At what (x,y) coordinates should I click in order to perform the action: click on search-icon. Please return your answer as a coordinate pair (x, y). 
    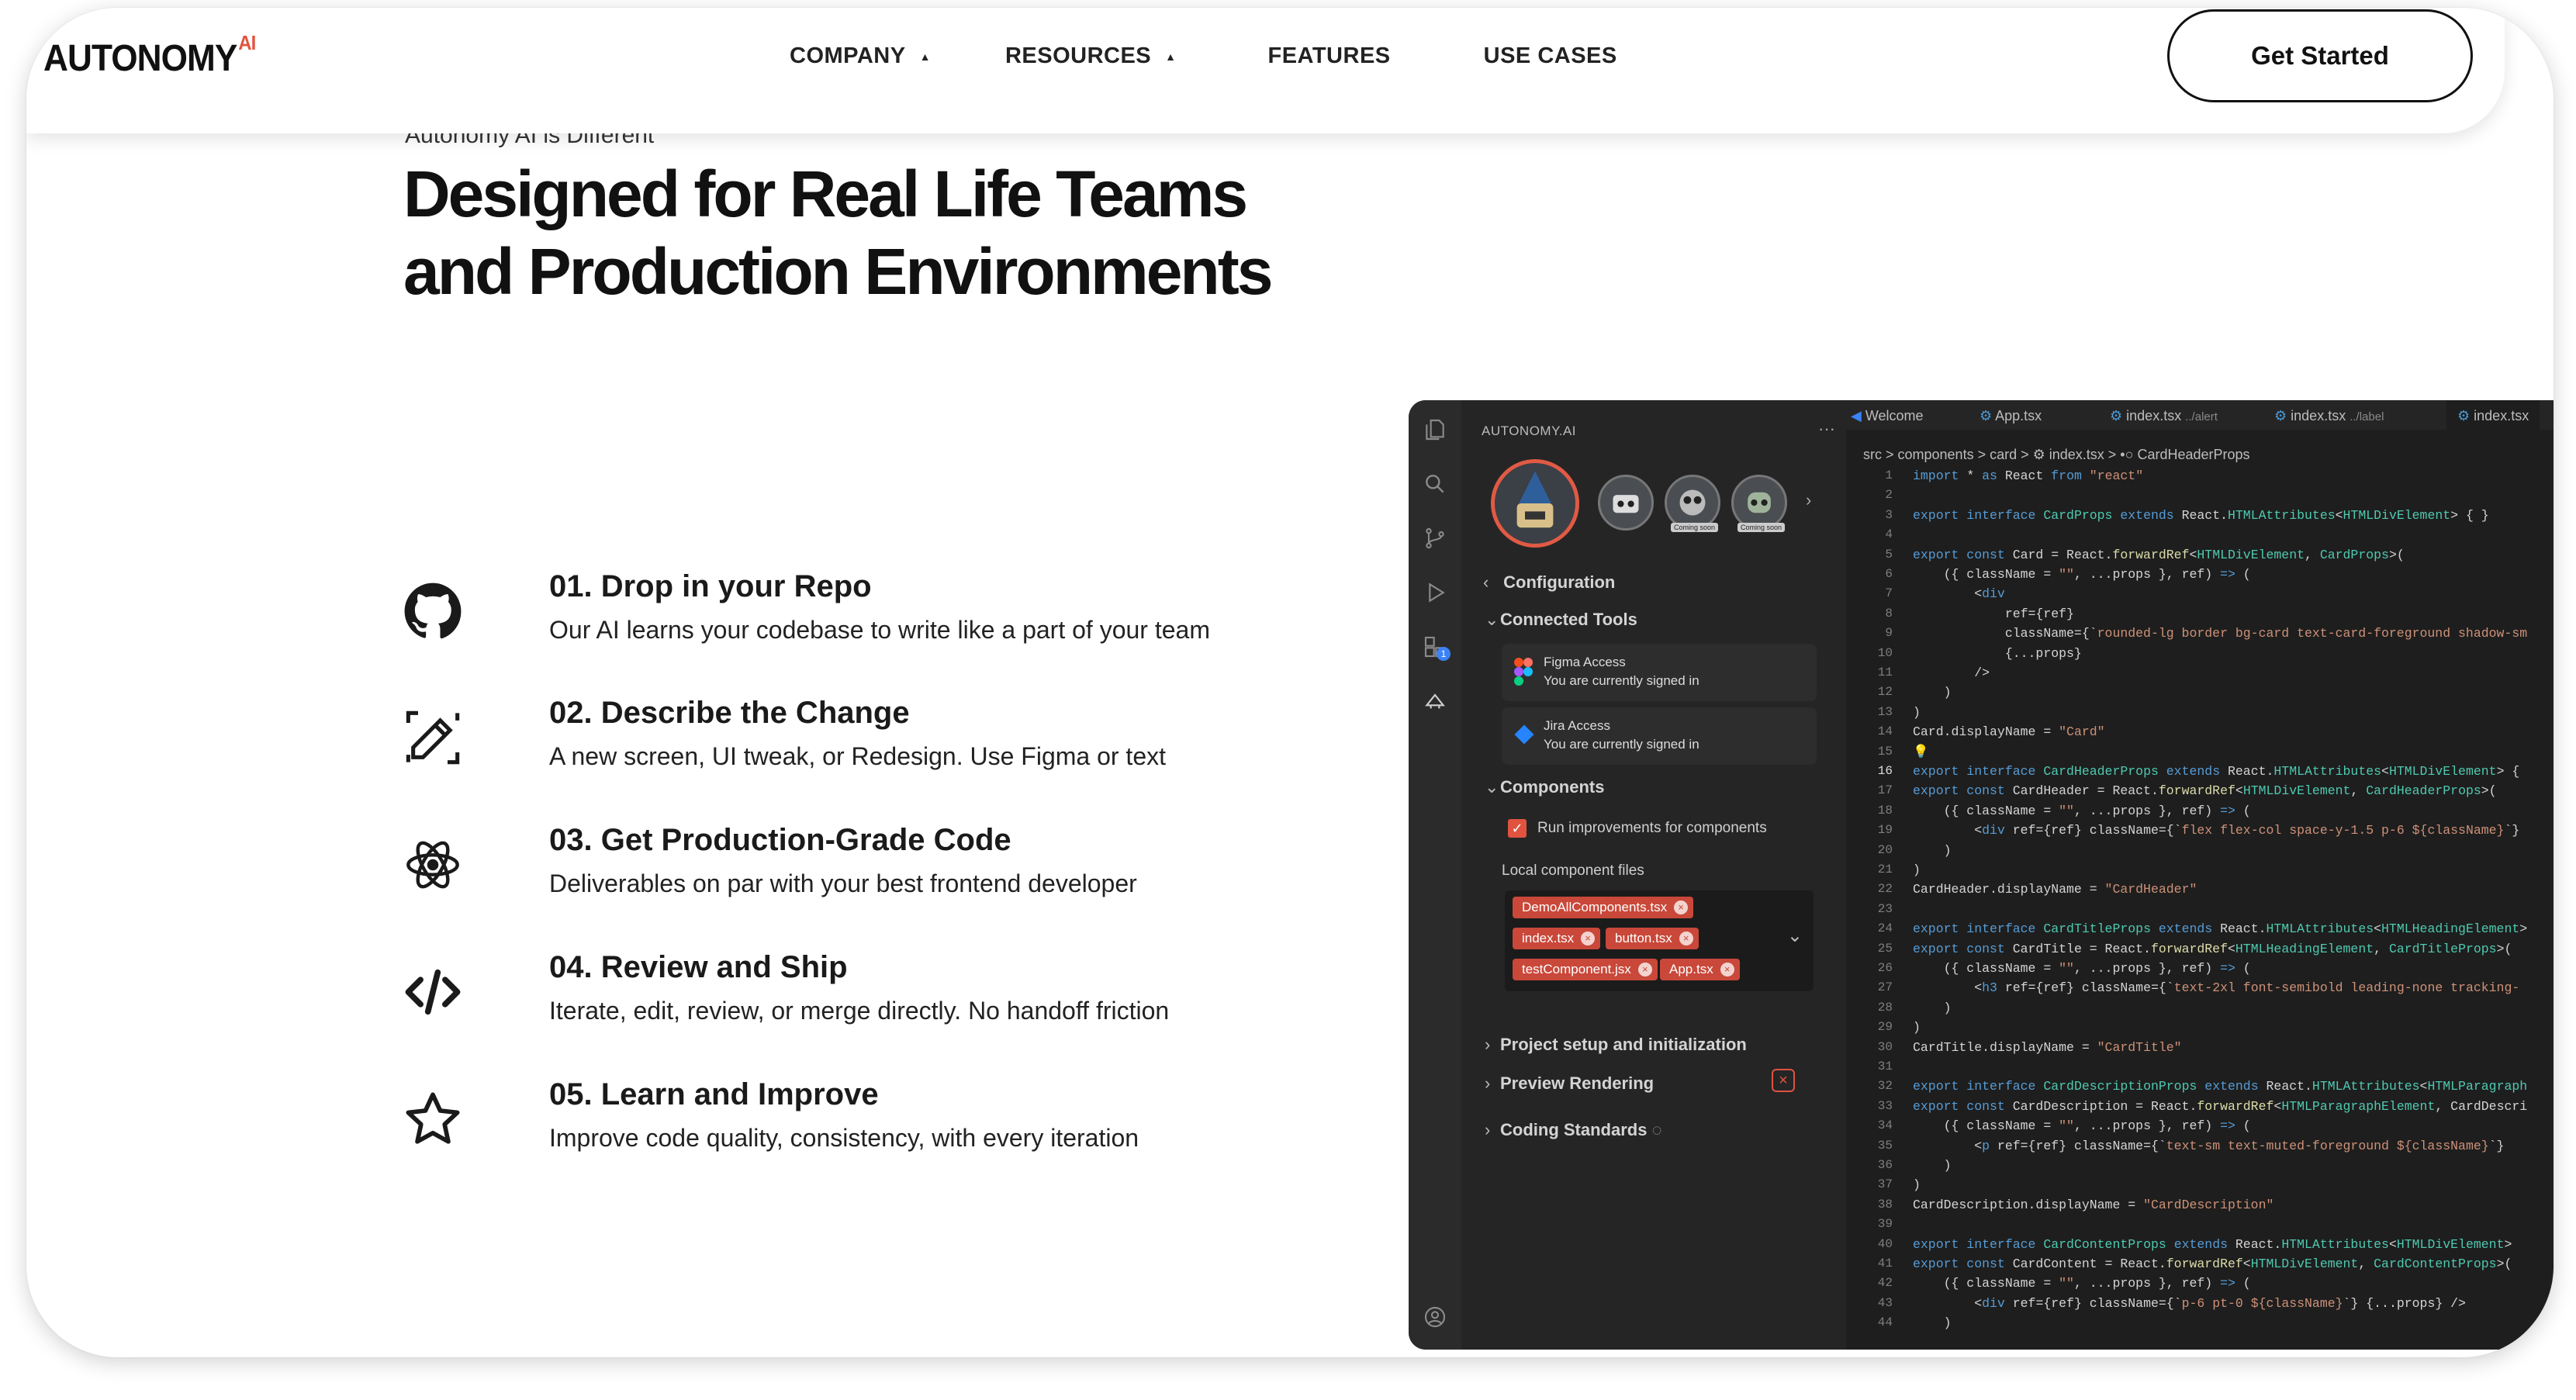
    Looking at the image, I should click on (1435, 484).